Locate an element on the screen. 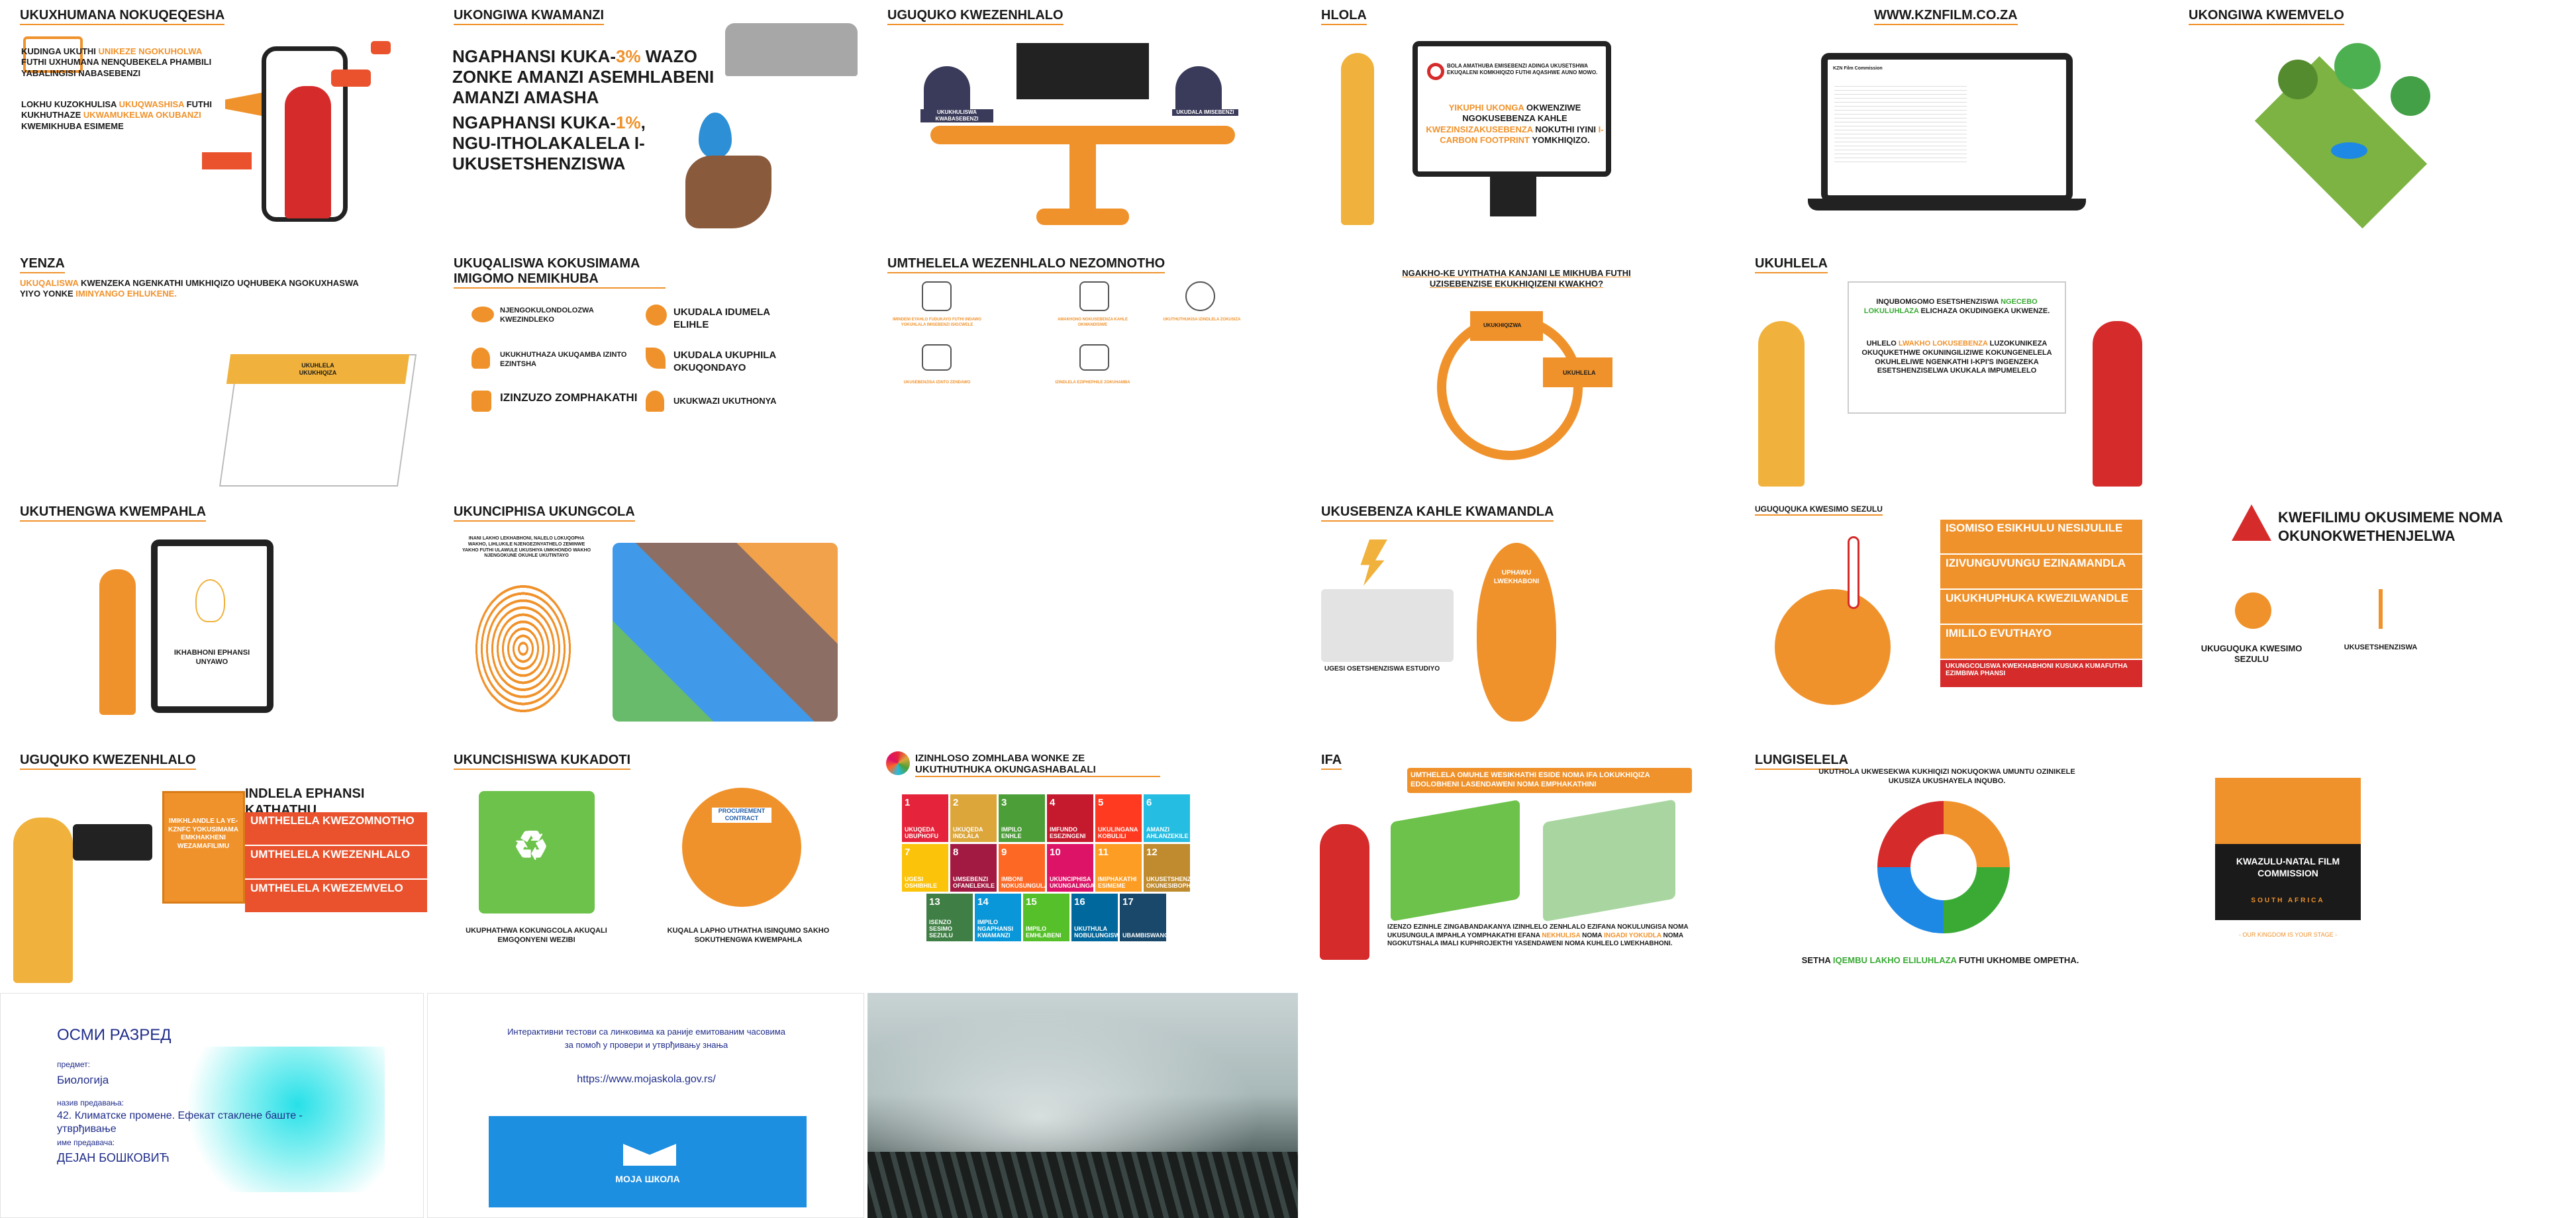  list-item: UKUDALA UKUPHILA OKUQONDAYO is located at coordinates (724, 361).